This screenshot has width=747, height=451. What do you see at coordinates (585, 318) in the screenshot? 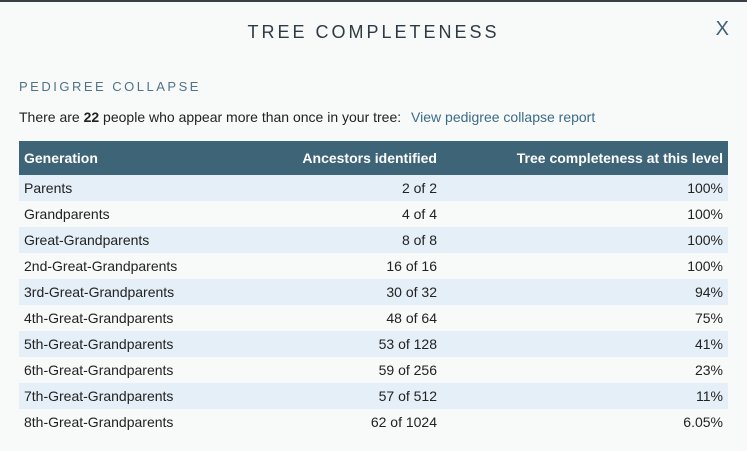
I see `completeness-cell: 75%` at bounding box center [585, 318].